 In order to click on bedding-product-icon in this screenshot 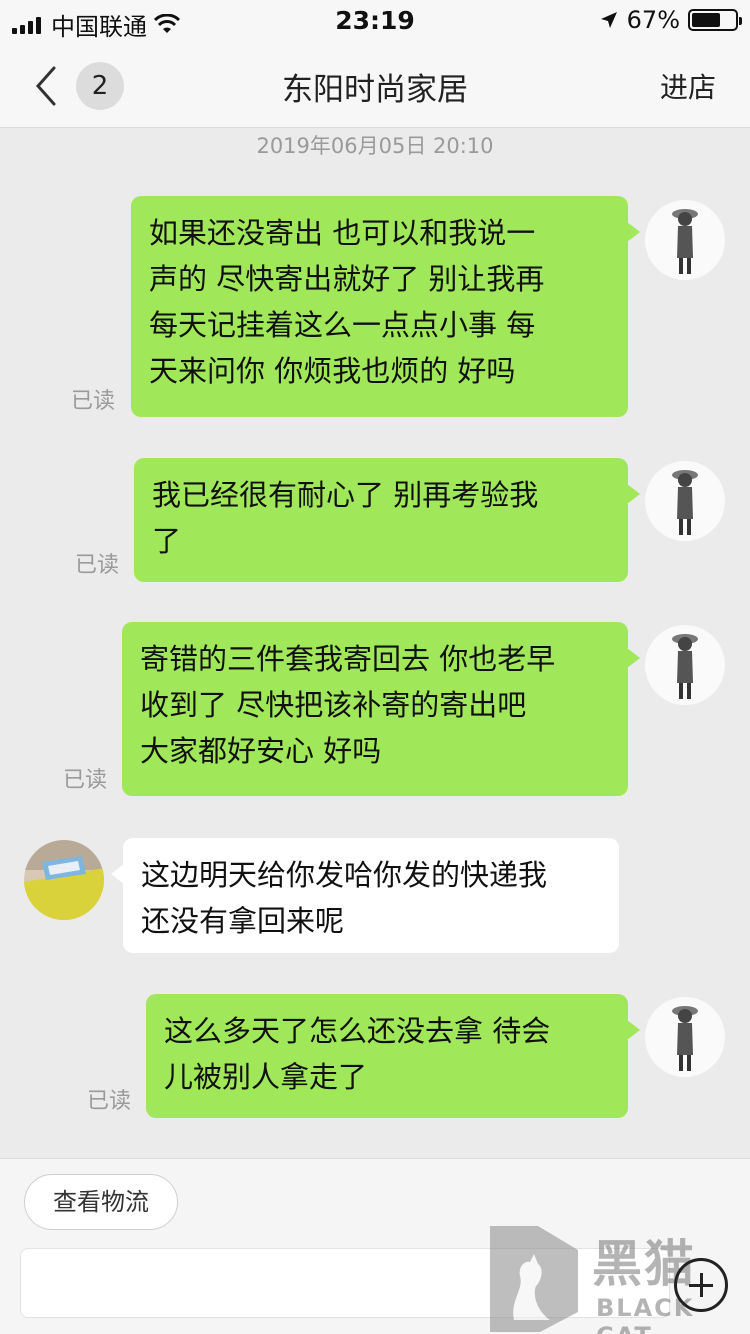, I will do `click(64, 880)`.